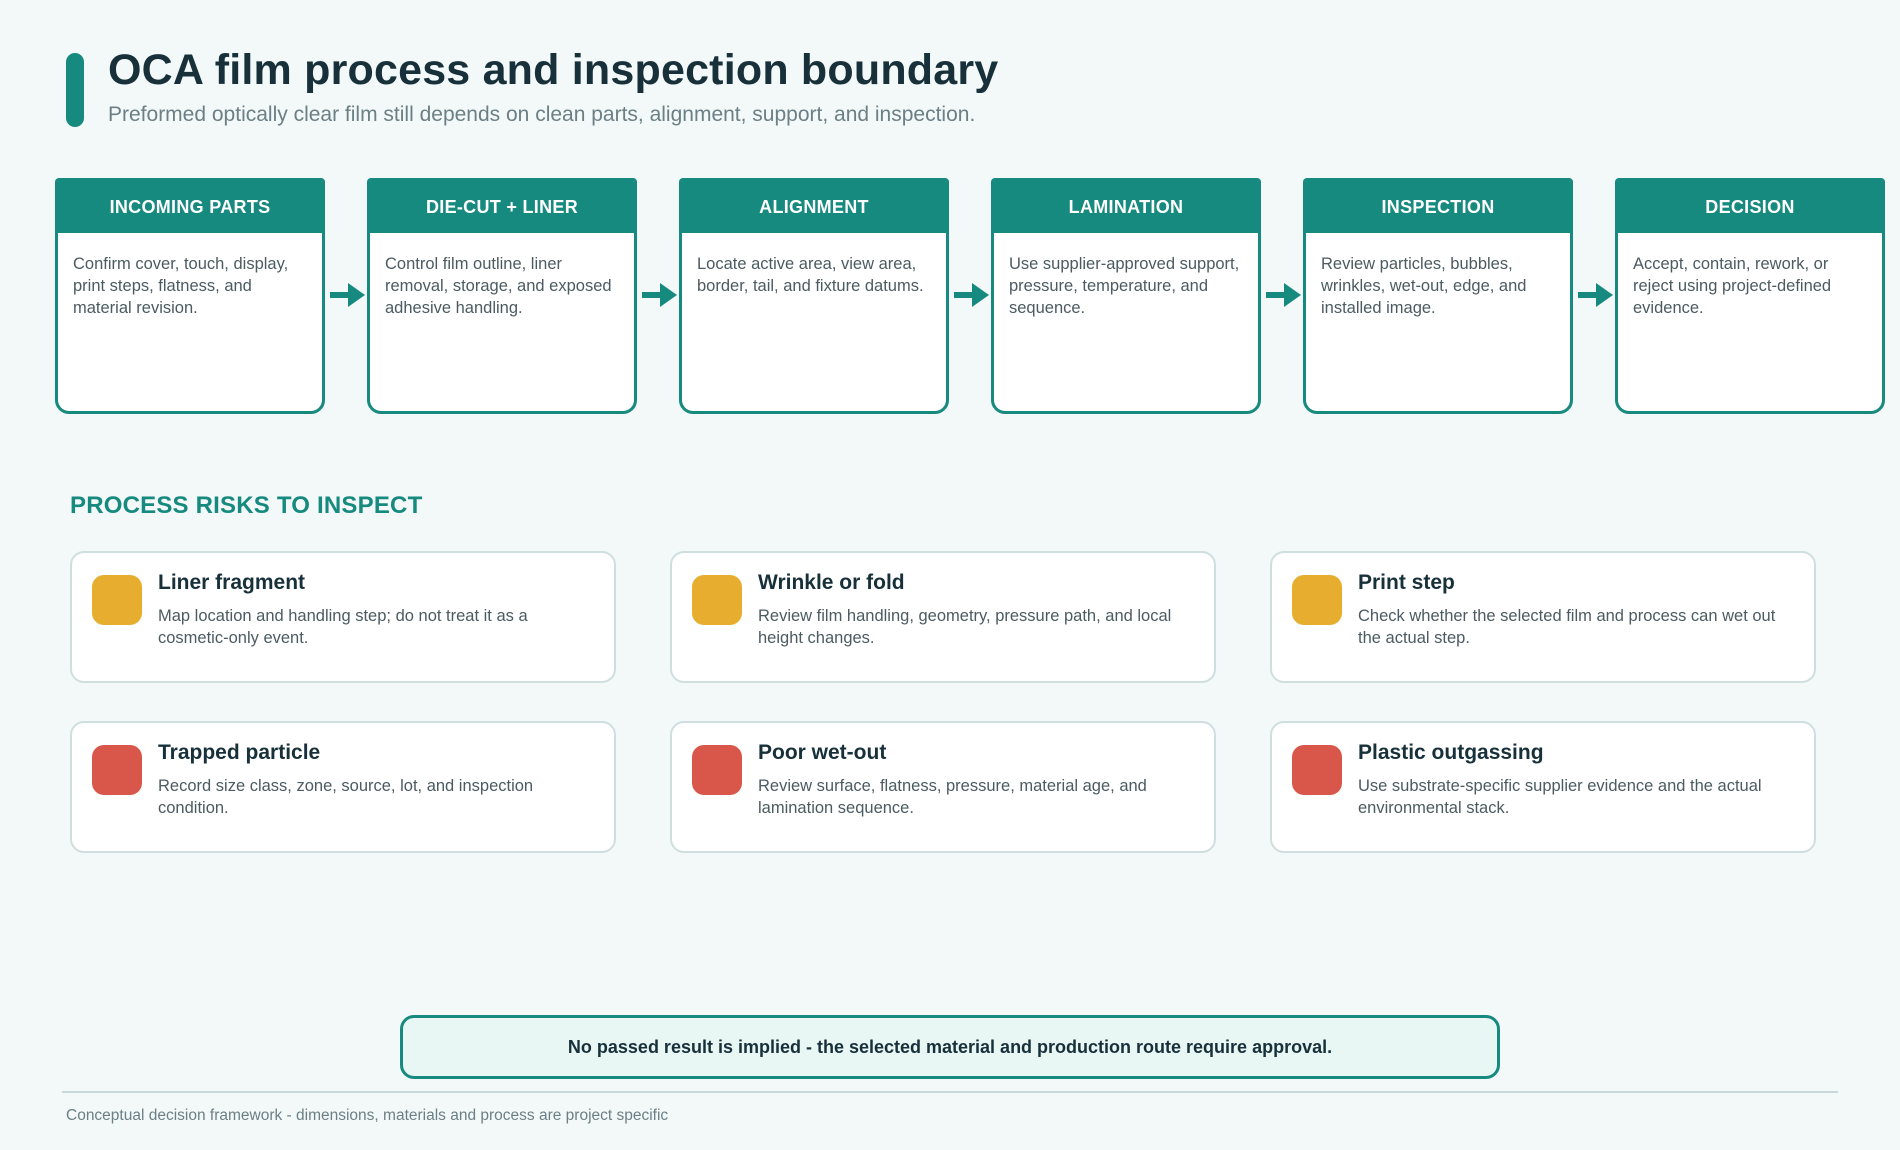 The height and width of the screenshot is (1150, 1900). I want to click on step-title: INSPECTION, so click(1438, 207).